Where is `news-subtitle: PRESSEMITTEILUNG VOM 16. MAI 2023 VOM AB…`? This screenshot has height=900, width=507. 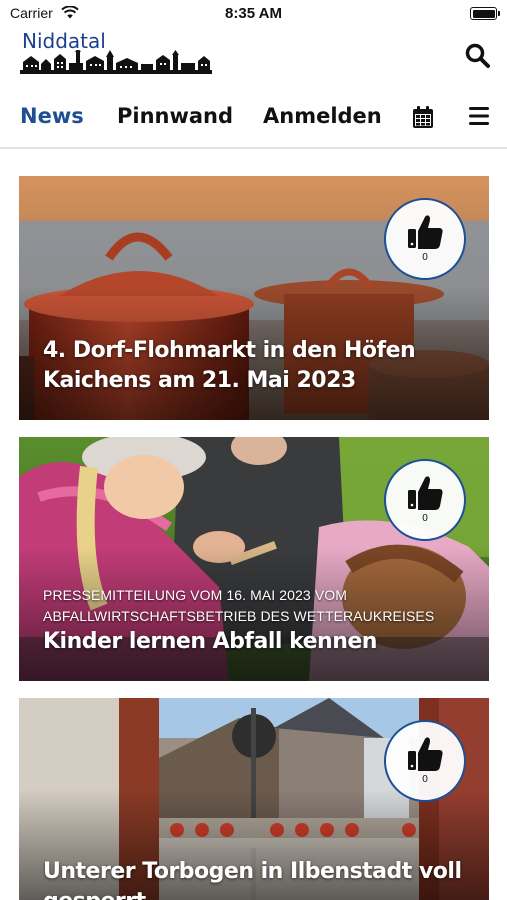 news-subtitle: PRESSEMITTEILUNG VOM 16. MAI 2023 VOM AB… is located at coordinates (239, 605).